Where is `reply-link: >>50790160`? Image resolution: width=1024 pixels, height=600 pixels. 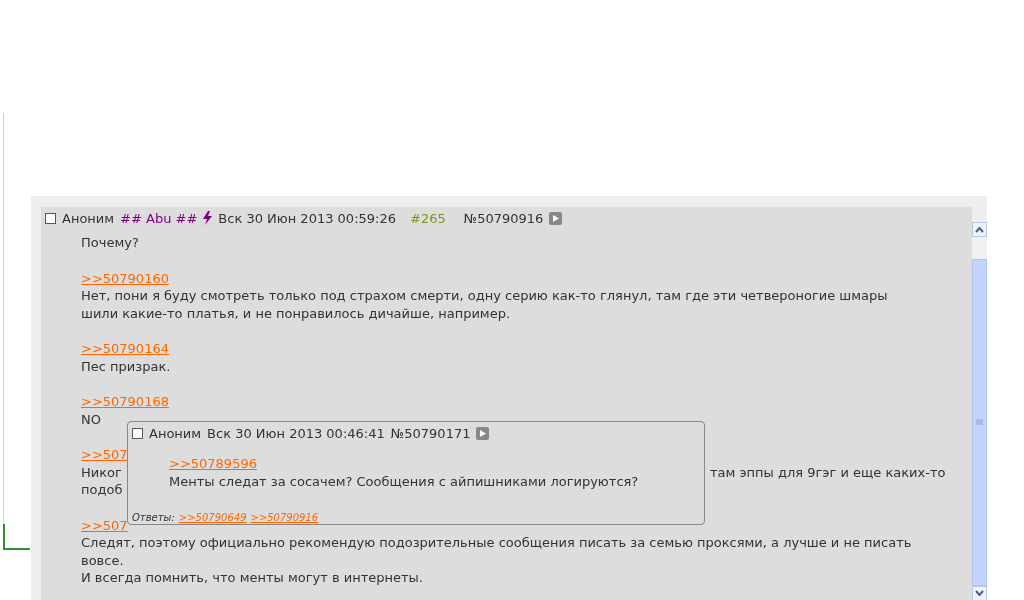 reply-link: >>50790160 is located at coordinates (125, 278).